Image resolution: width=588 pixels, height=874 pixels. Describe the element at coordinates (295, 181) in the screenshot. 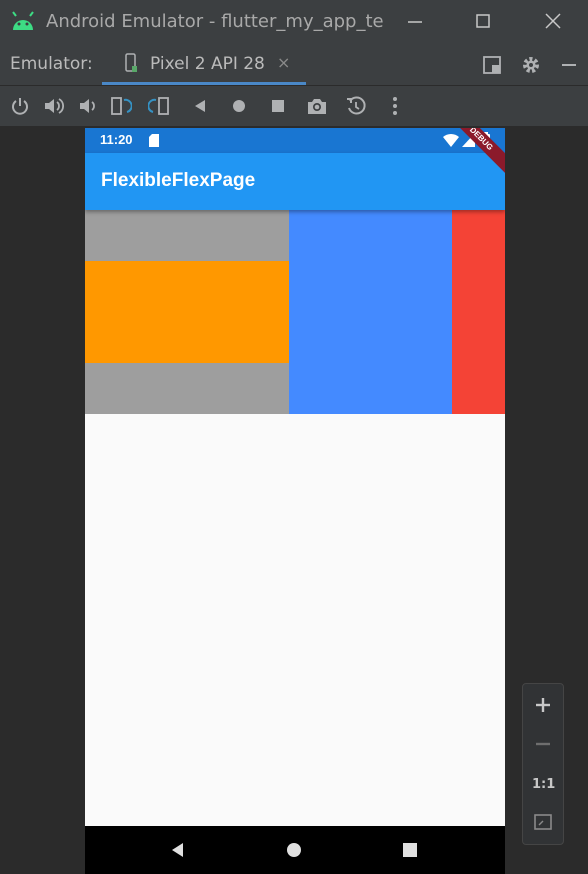

I see `app-bar: FlexibleFlexPage` at that location.